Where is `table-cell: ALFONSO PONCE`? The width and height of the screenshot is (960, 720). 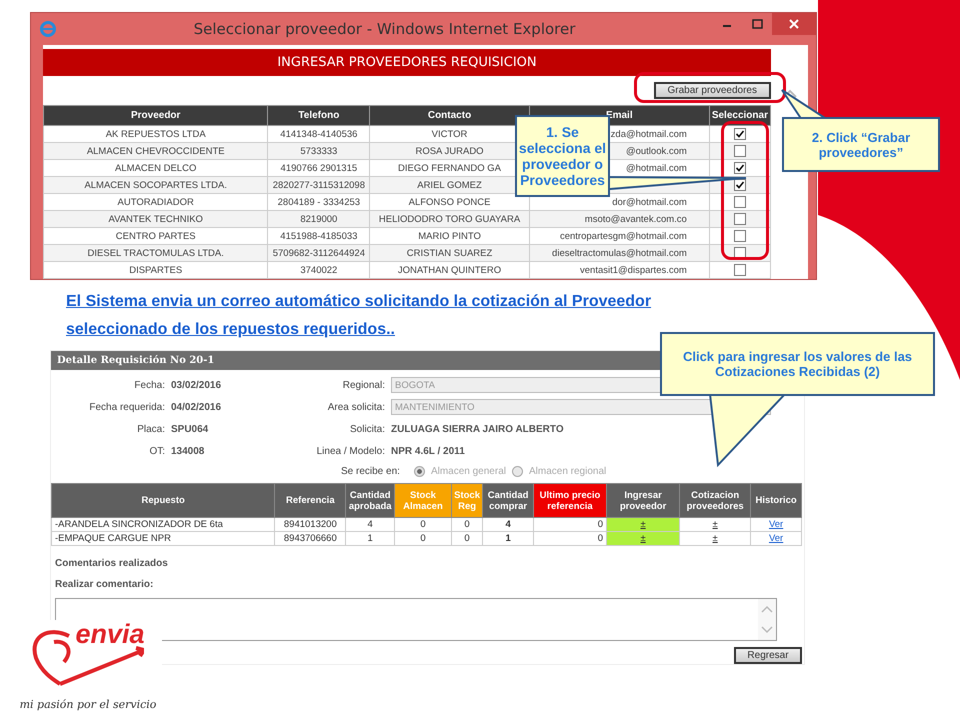
table-cell: ALFONSO PONCE is located at coordinates (450, 202).